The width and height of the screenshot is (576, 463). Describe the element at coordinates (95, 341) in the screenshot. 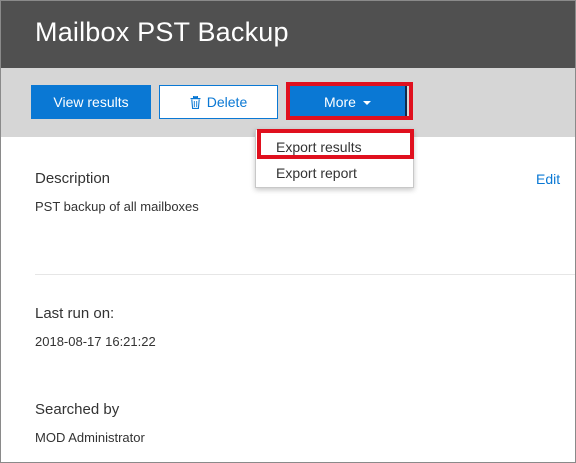

I see `last-run-value: 2018-08-17 16:21:22` at that location.